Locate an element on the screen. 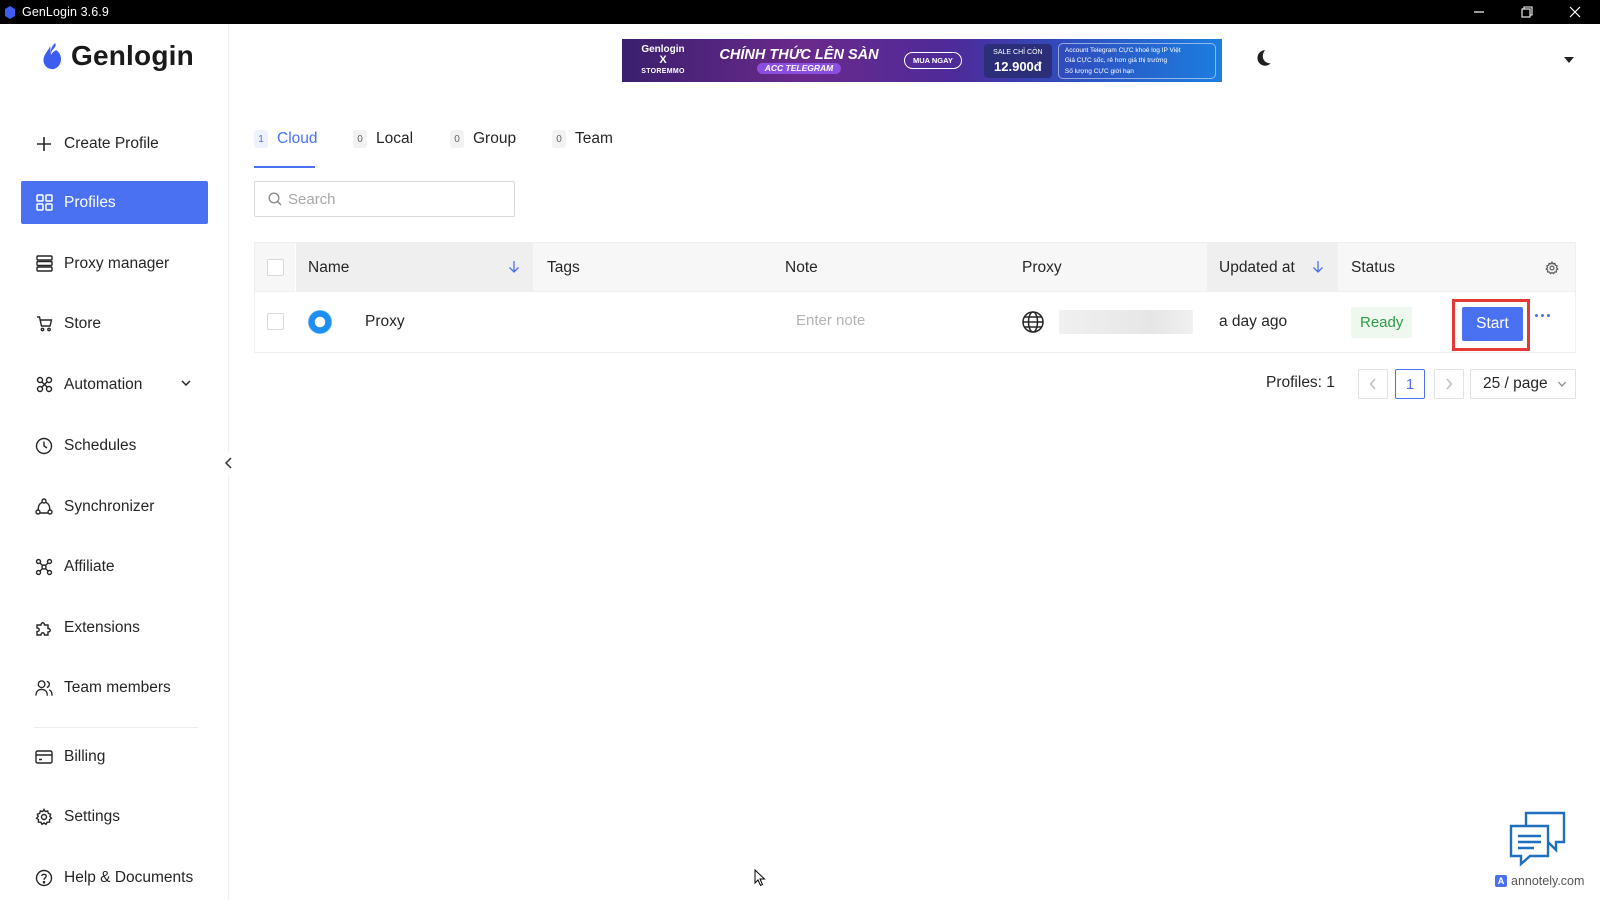 Image resolution: width=1600 pixels, height=900 pixels. tab-label: Group is located at coordinates (495, 138).